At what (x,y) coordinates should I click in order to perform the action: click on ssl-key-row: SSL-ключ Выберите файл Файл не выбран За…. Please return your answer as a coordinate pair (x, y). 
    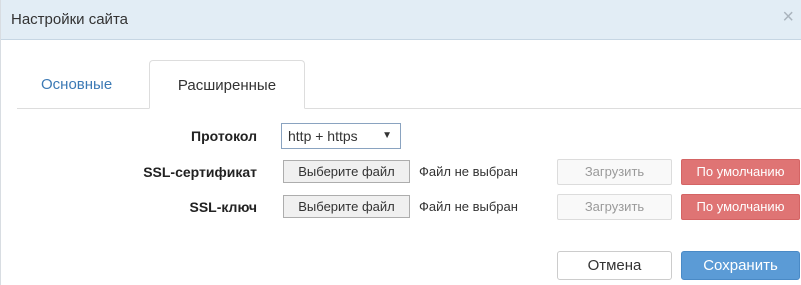
    Looking at the image, I should click on (401, 207).